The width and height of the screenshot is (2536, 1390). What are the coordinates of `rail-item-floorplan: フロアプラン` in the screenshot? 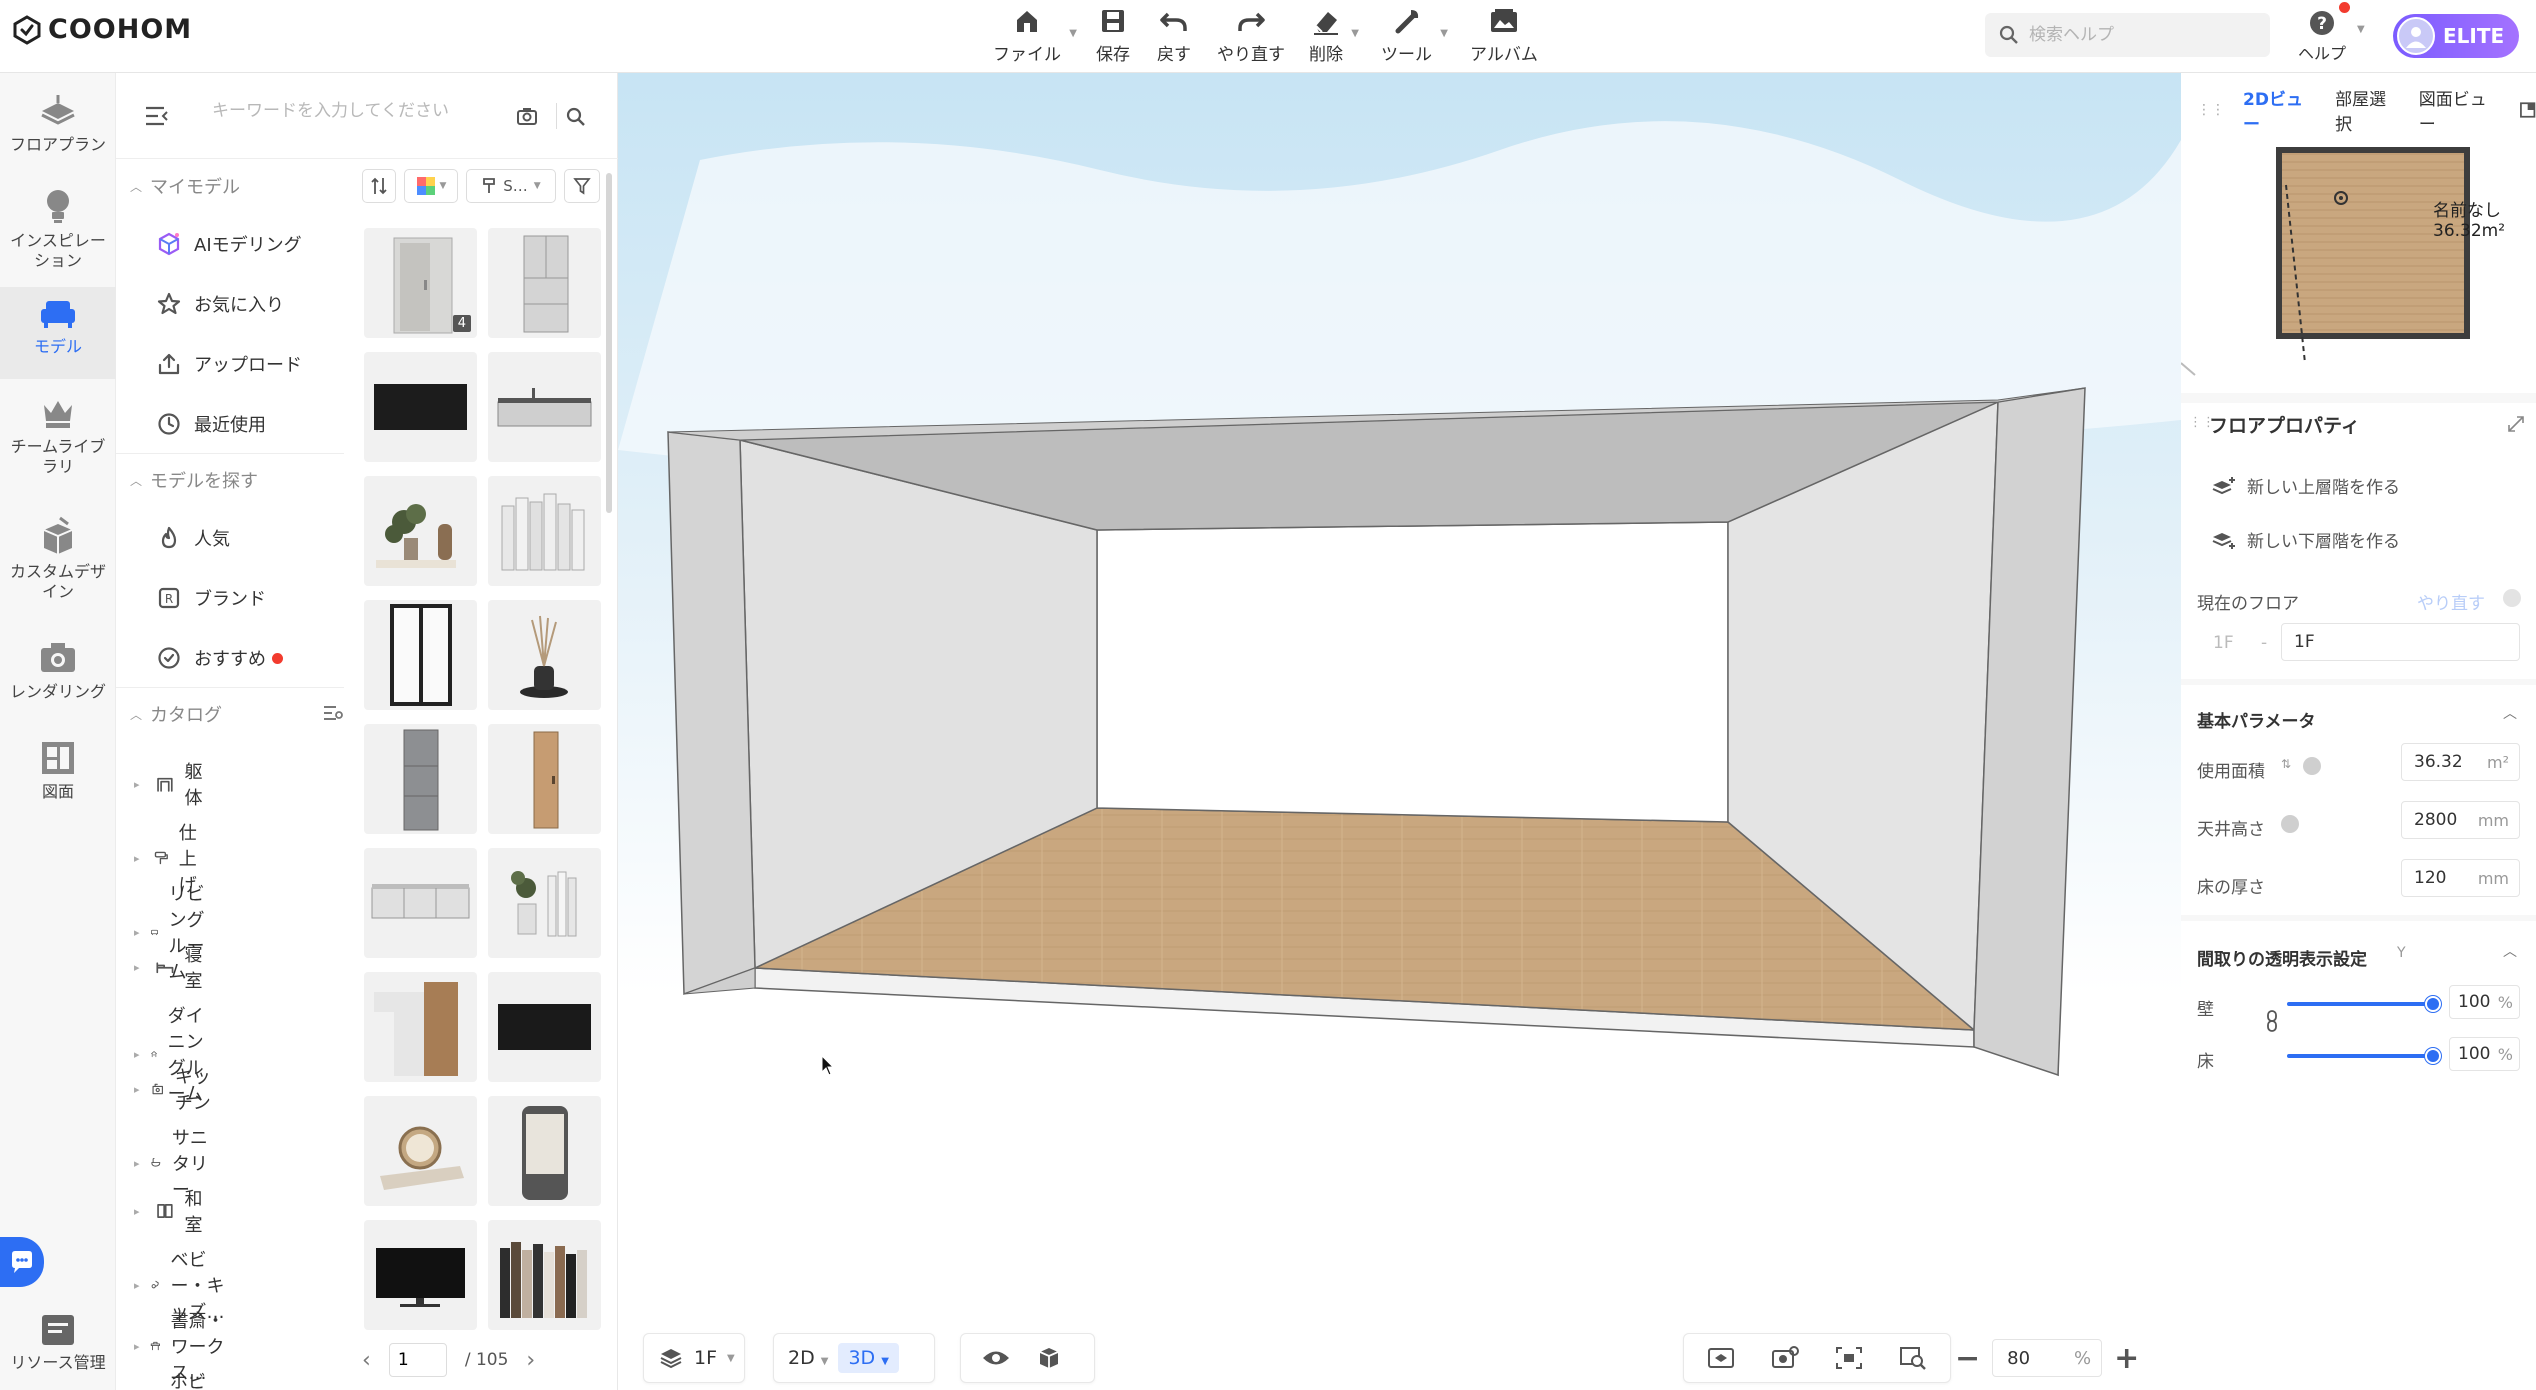 It's located at (58, 138).